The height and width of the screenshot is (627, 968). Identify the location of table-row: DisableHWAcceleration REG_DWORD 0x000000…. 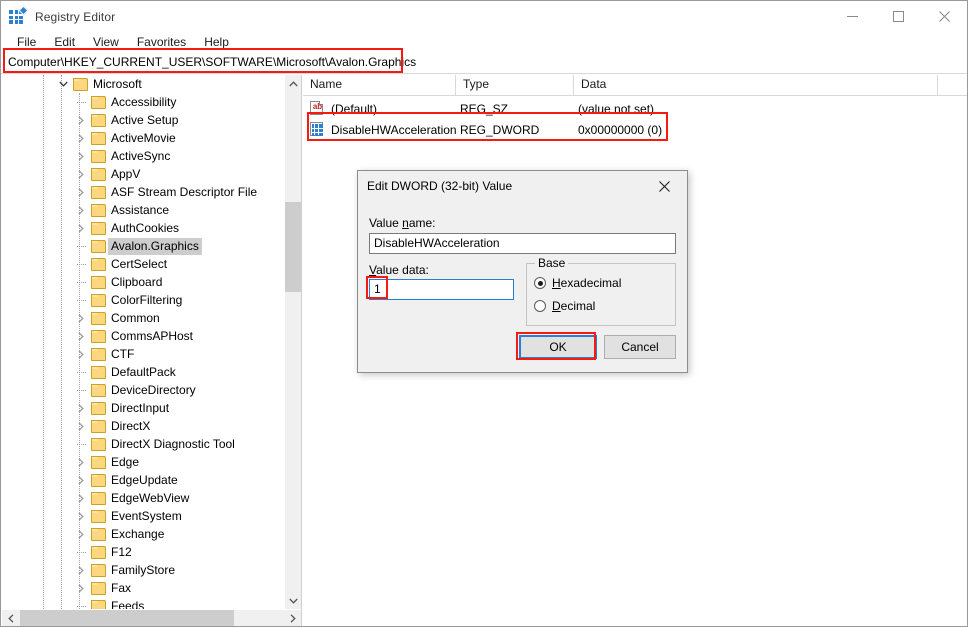
(635, 129).